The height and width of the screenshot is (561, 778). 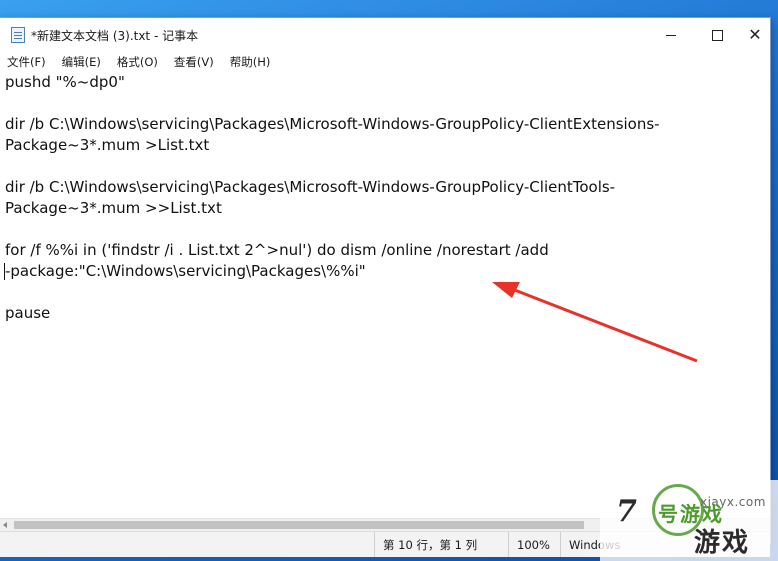 I want to click on watermark-number: 7, so click(x=626, y=511).